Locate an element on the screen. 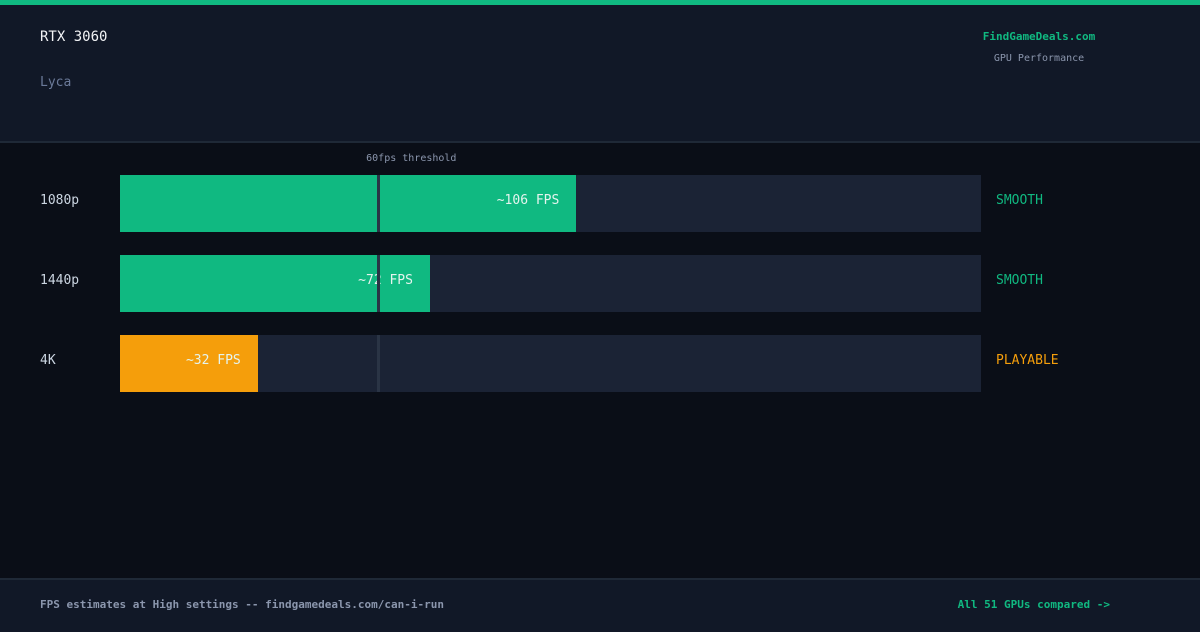  resolution-label: 1080p is located at coordinates (60, 200).